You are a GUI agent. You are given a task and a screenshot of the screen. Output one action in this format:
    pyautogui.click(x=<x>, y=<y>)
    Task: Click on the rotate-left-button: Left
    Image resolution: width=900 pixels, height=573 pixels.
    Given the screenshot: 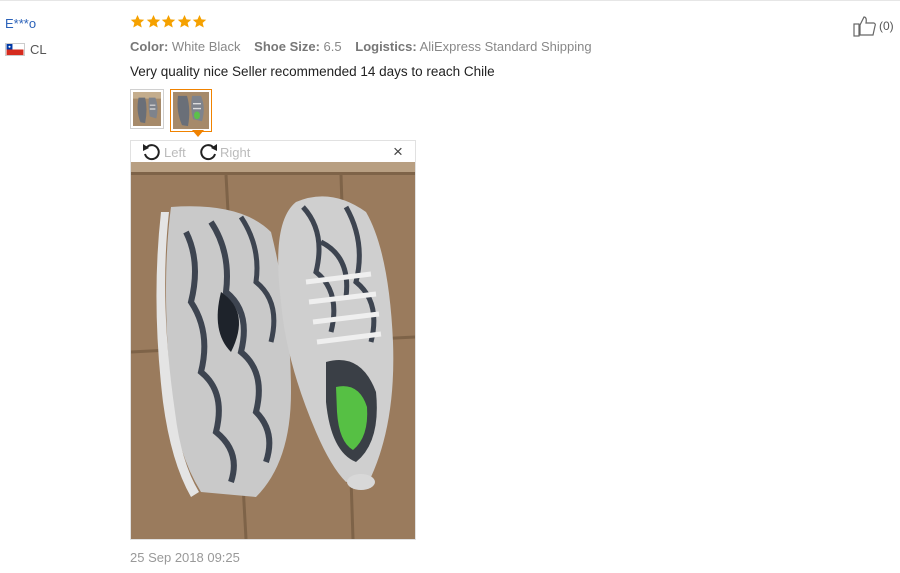 What is the action you would take?
    pyautogui.click(x=163, y=152)
    